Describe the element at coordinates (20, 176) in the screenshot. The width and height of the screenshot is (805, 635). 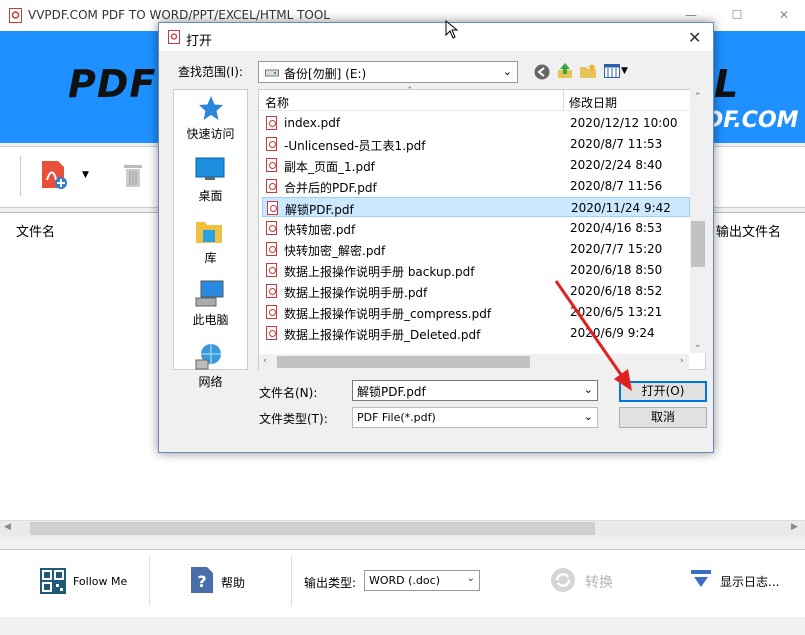
I see `toolbar-divider` at that location.